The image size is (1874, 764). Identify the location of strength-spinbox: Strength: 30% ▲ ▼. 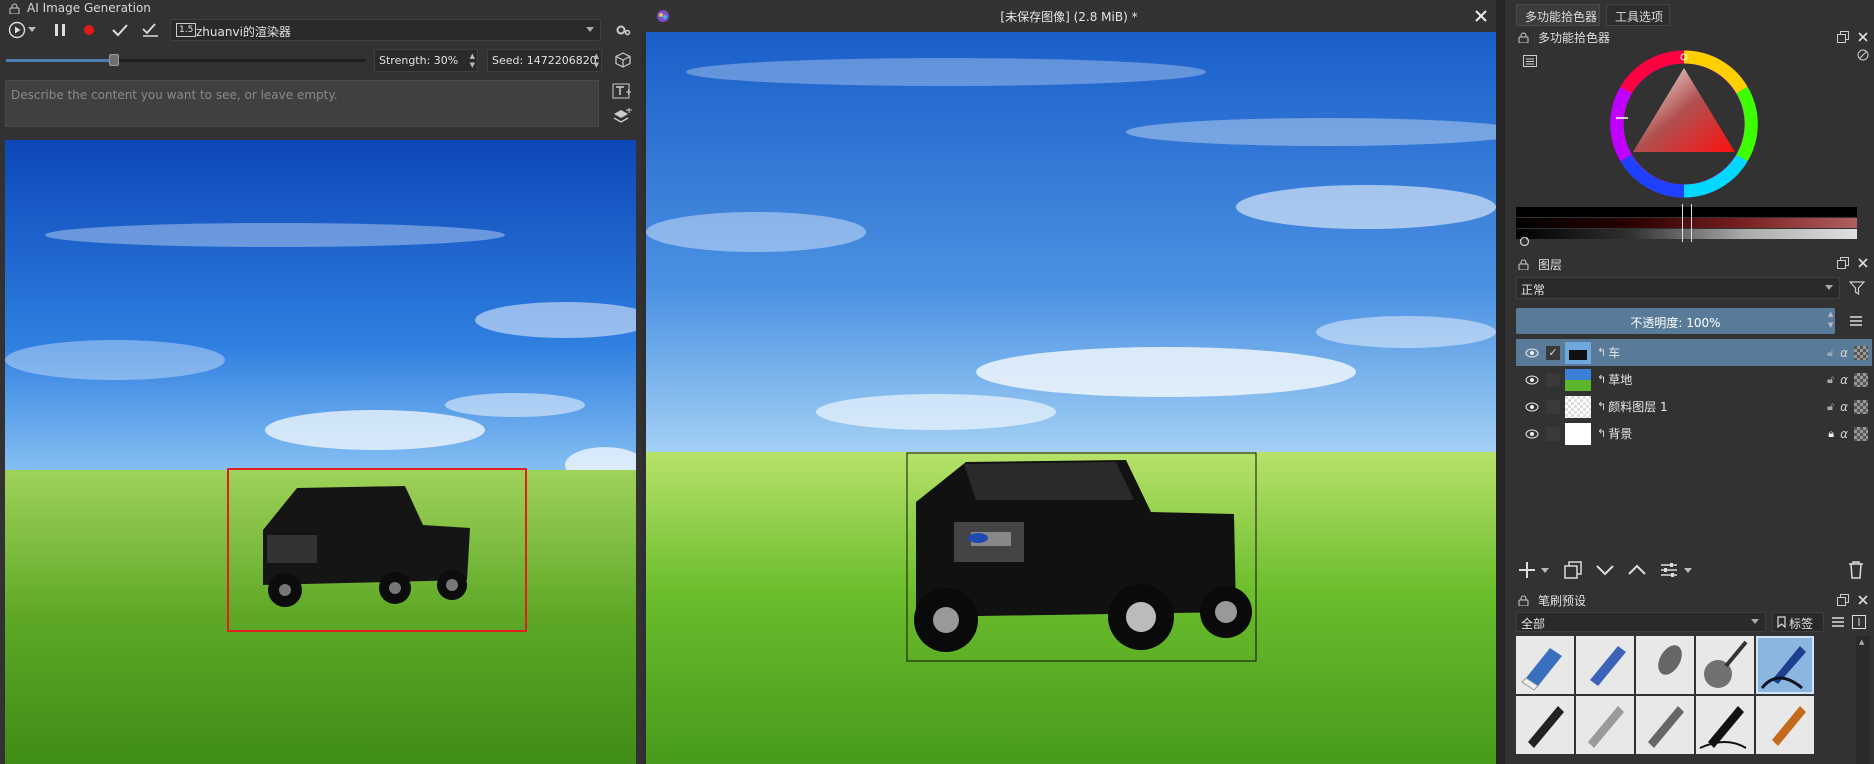
(426, 60).